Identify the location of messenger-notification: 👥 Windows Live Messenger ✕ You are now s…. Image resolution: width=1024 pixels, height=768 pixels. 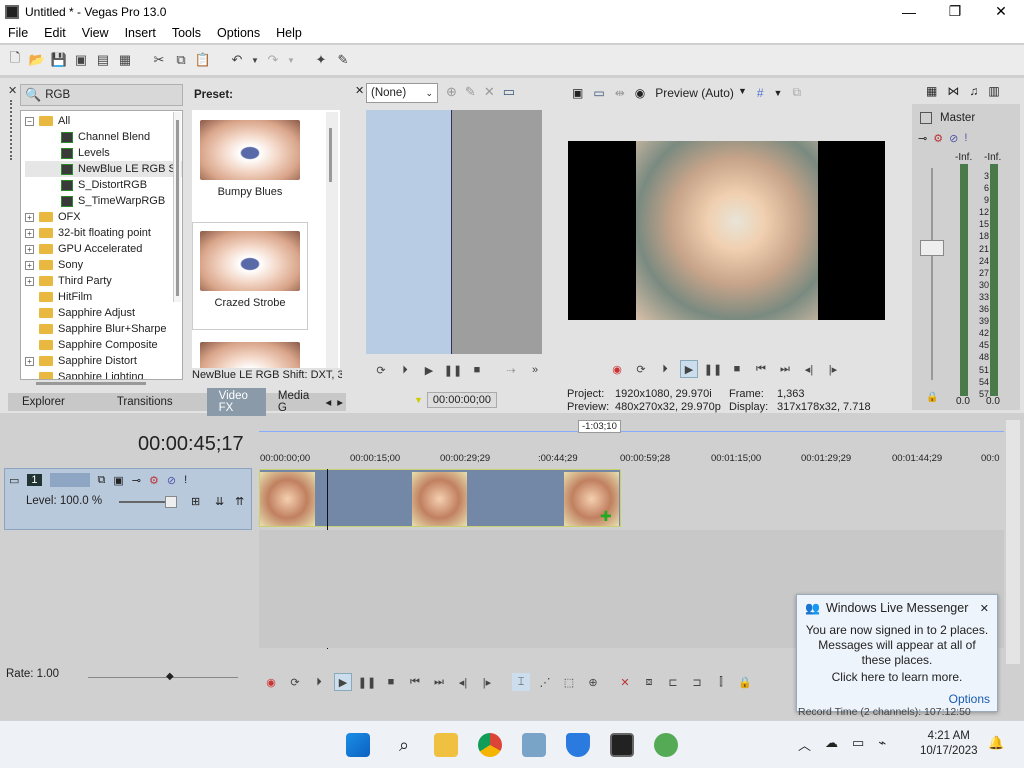
(897, 653).